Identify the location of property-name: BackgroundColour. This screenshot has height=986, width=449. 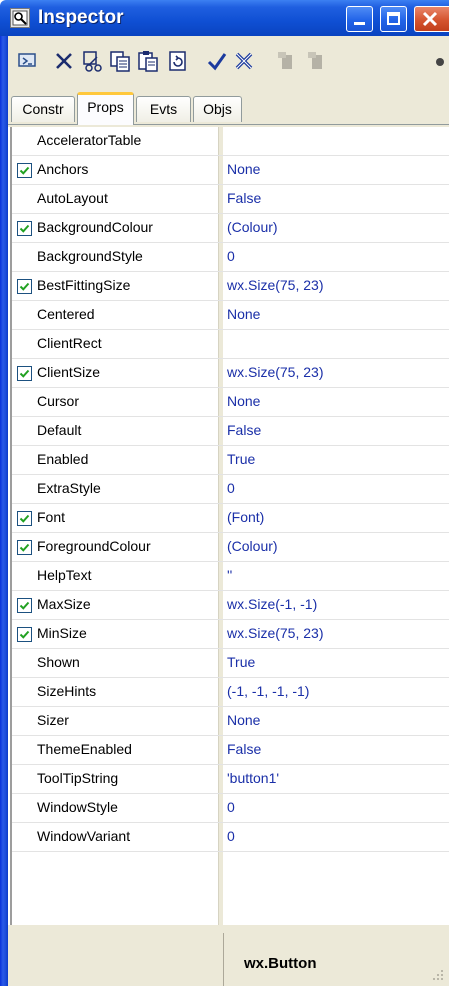
(95, 227).